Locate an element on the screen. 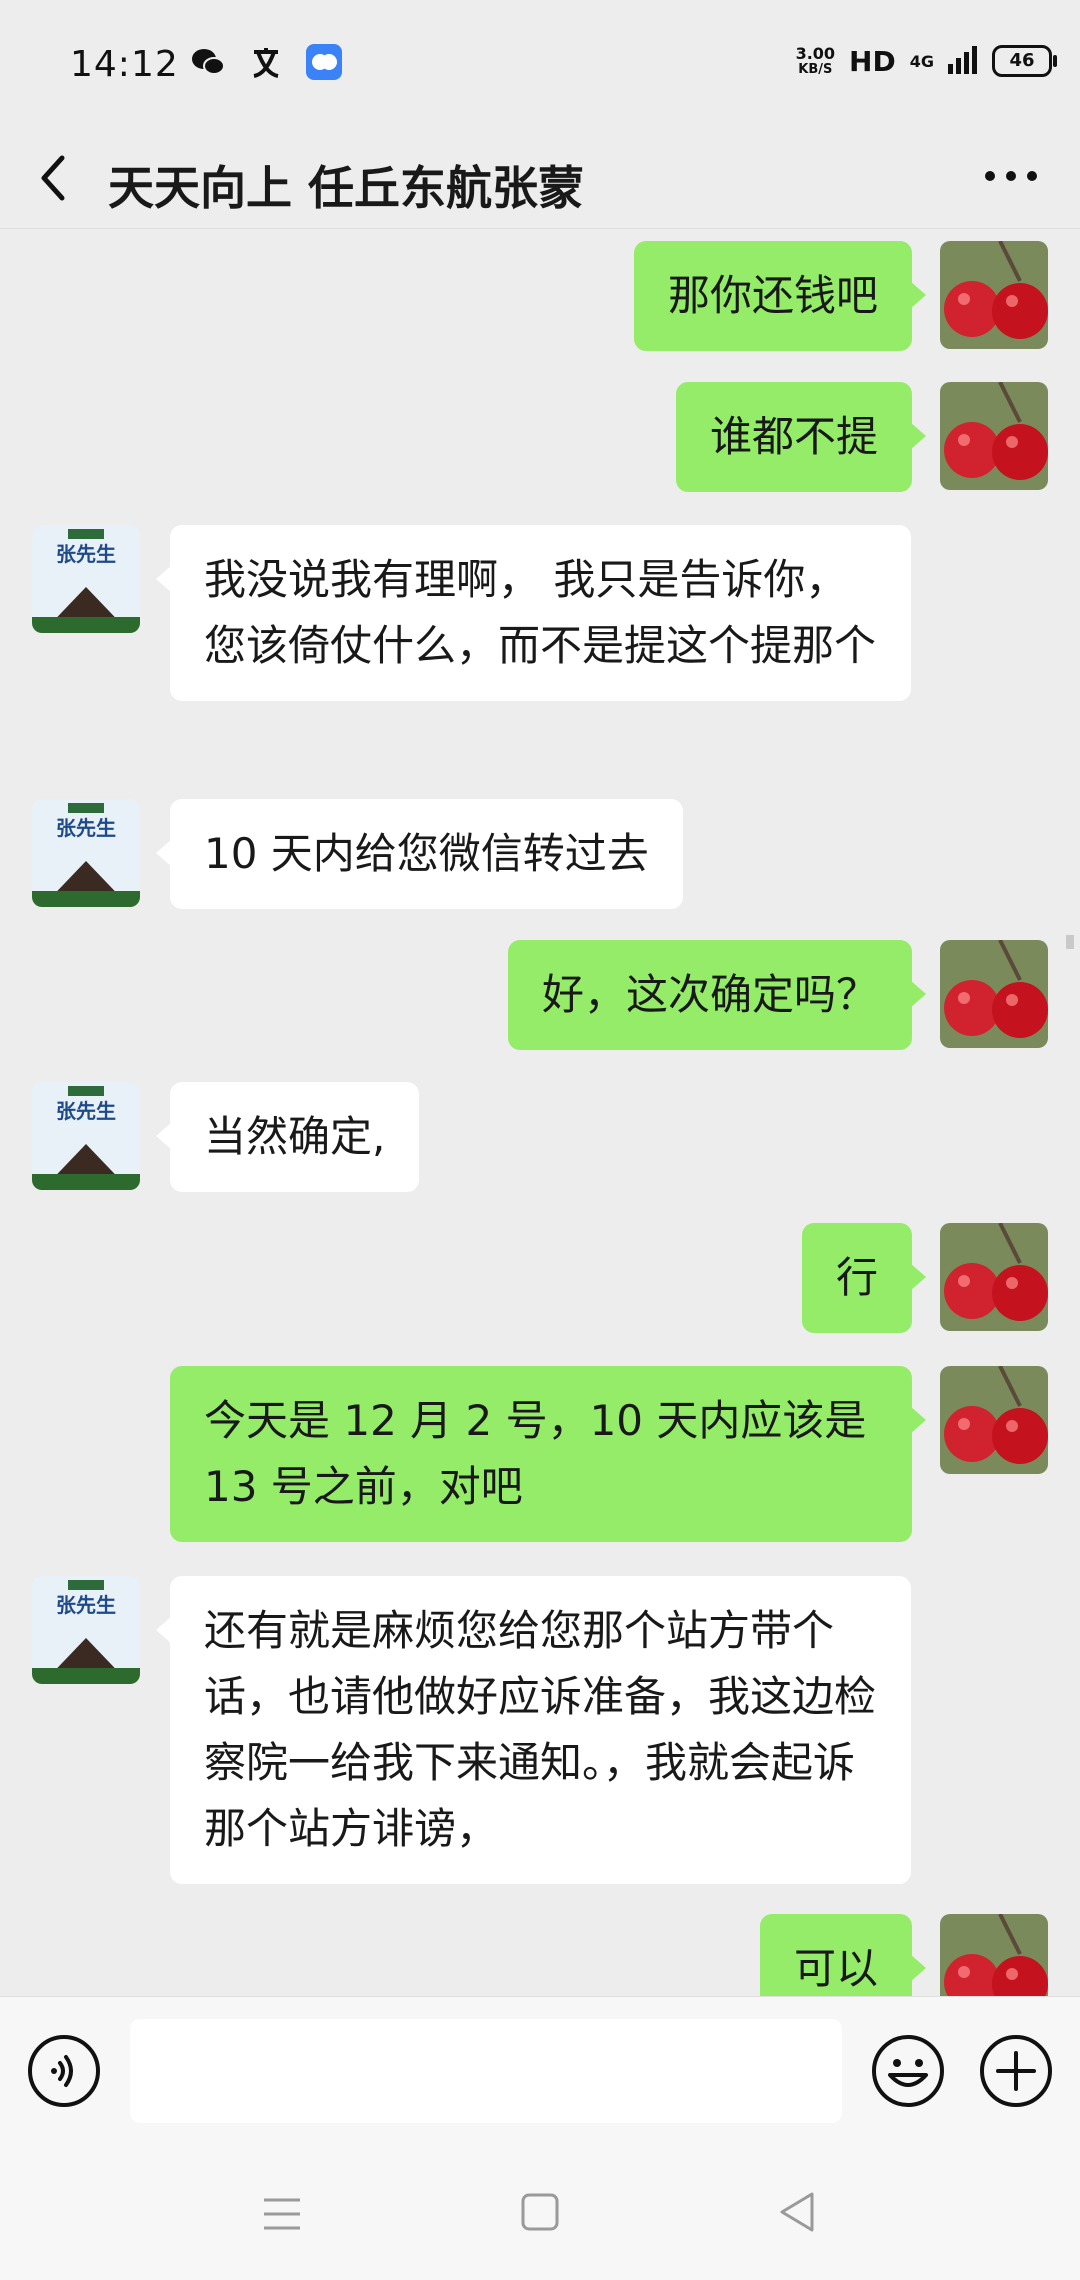 The image size is (1080, 2280). chevron-left-icon is located at coordinates (53, 178).